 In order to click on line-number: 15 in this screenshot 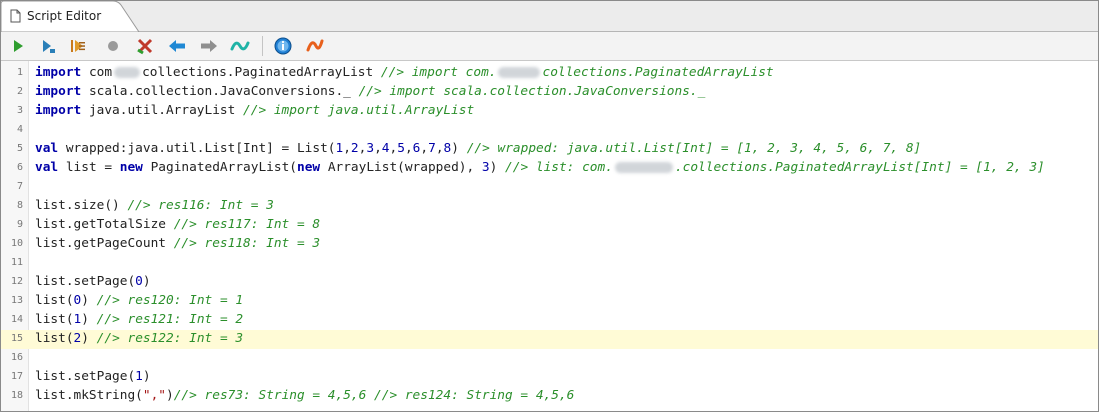, I will do `click(16, 338)`.